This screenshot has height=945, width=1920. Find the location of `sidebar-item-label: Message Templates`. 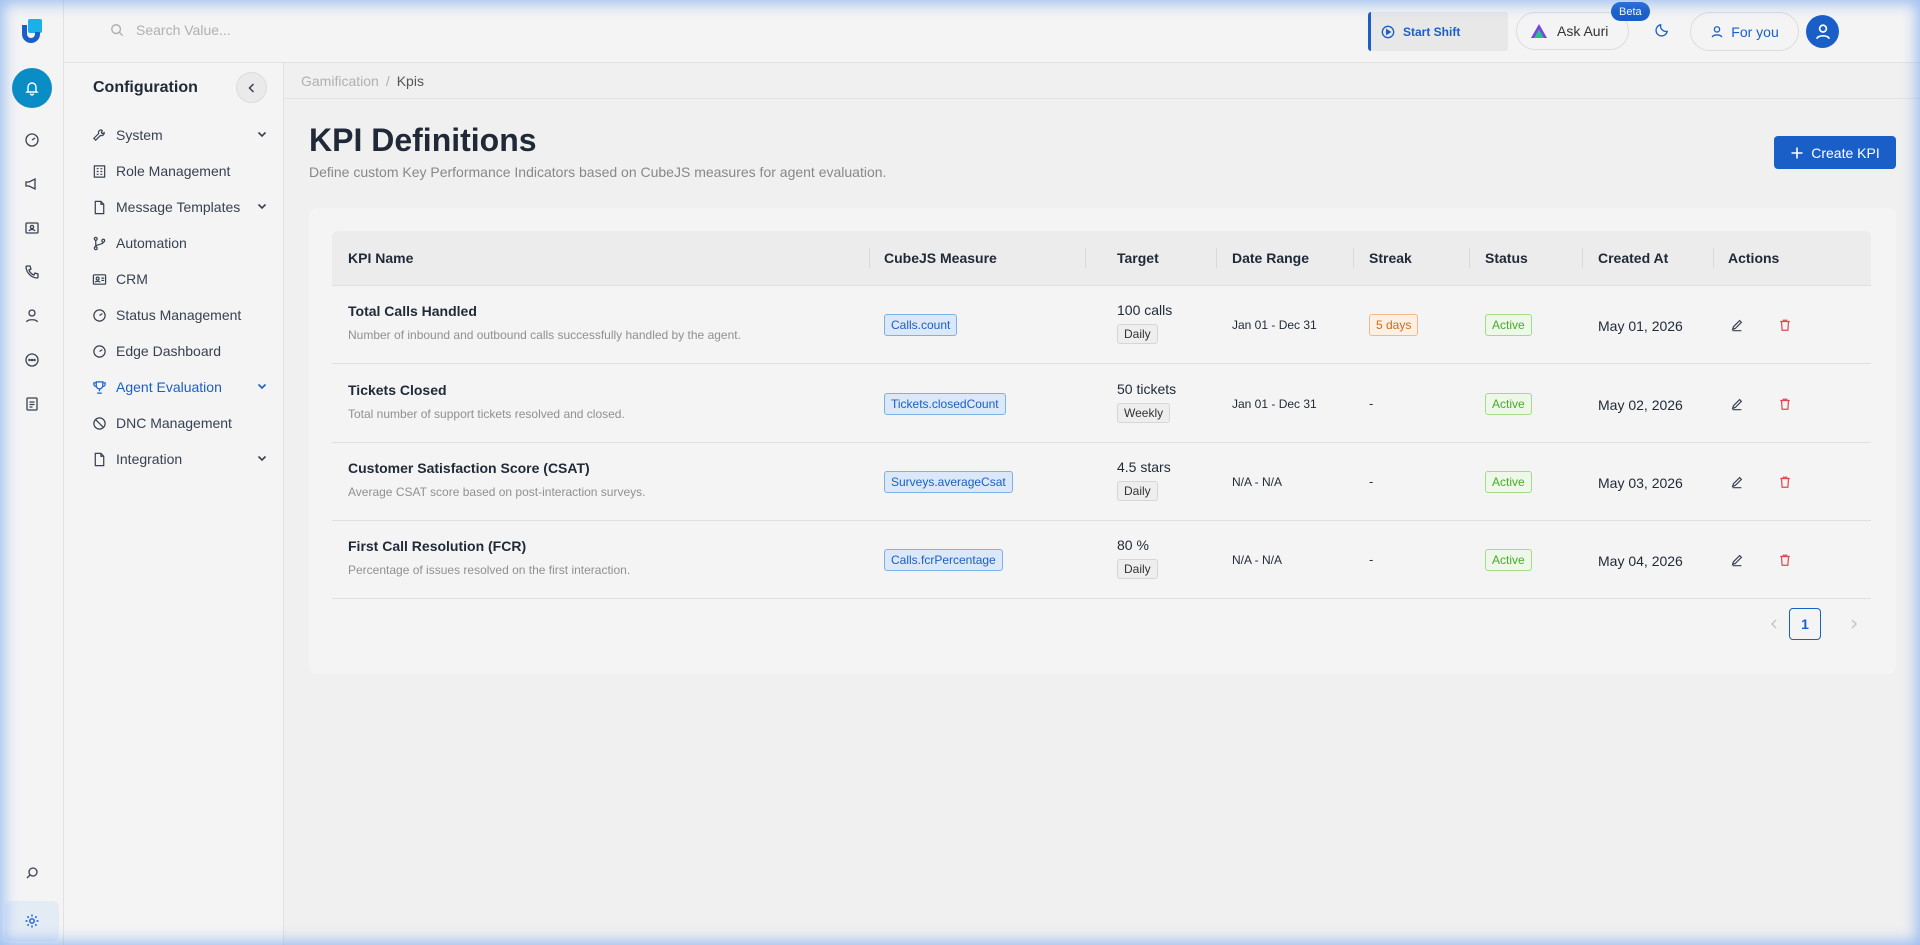

sidebar-item-label: Message Templates is located at coordinates (178, 207).